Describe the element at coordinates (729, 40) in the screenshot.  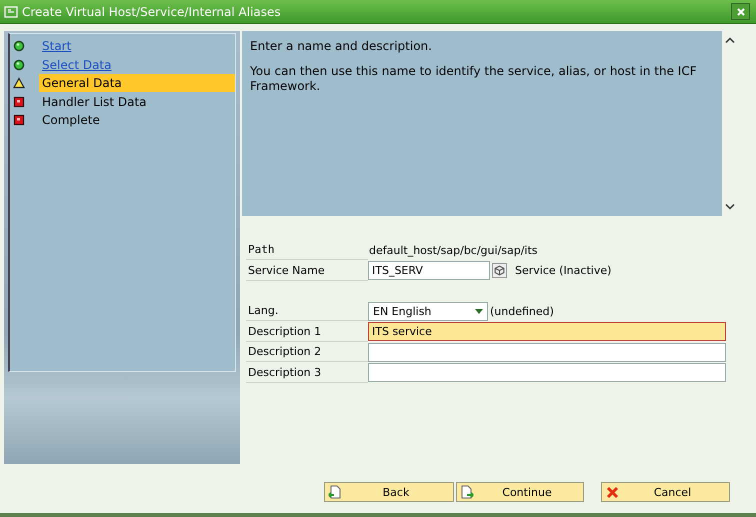
I see `scroll-up-icon` at that location.